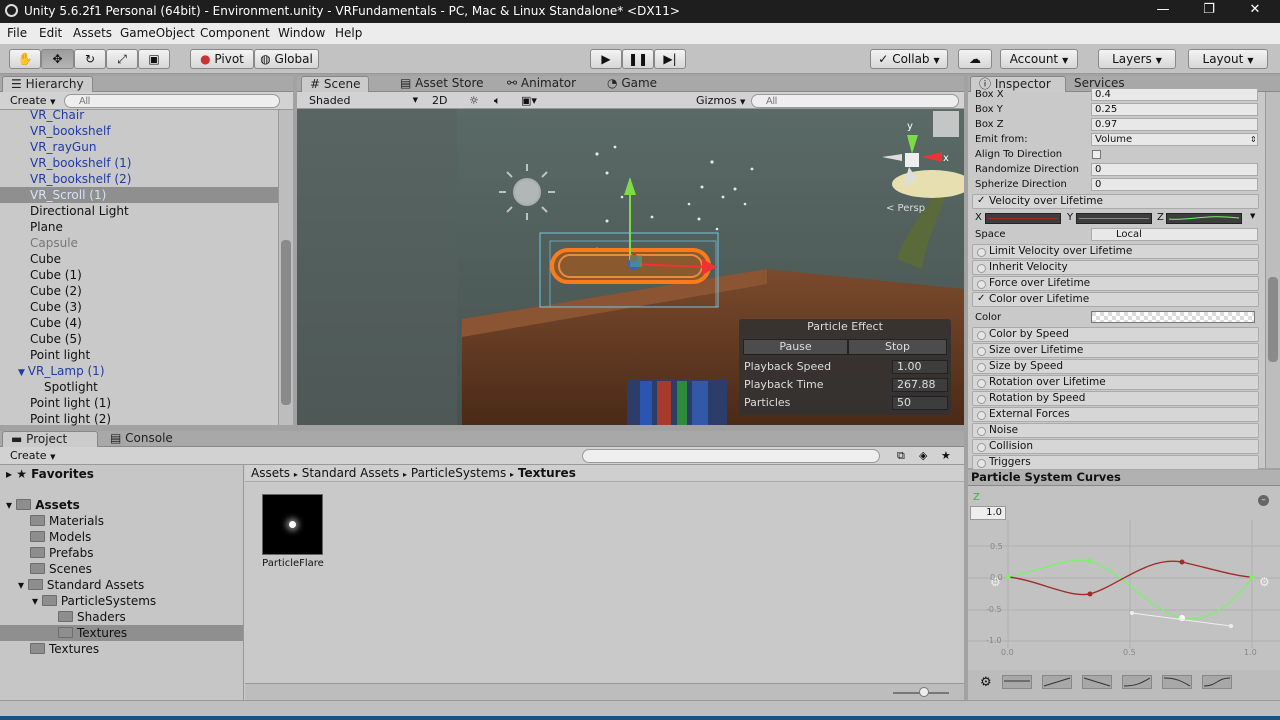 The image size is (1280, 720). I want to click on inspector-module: Color by Speed, so click(1115, 334).